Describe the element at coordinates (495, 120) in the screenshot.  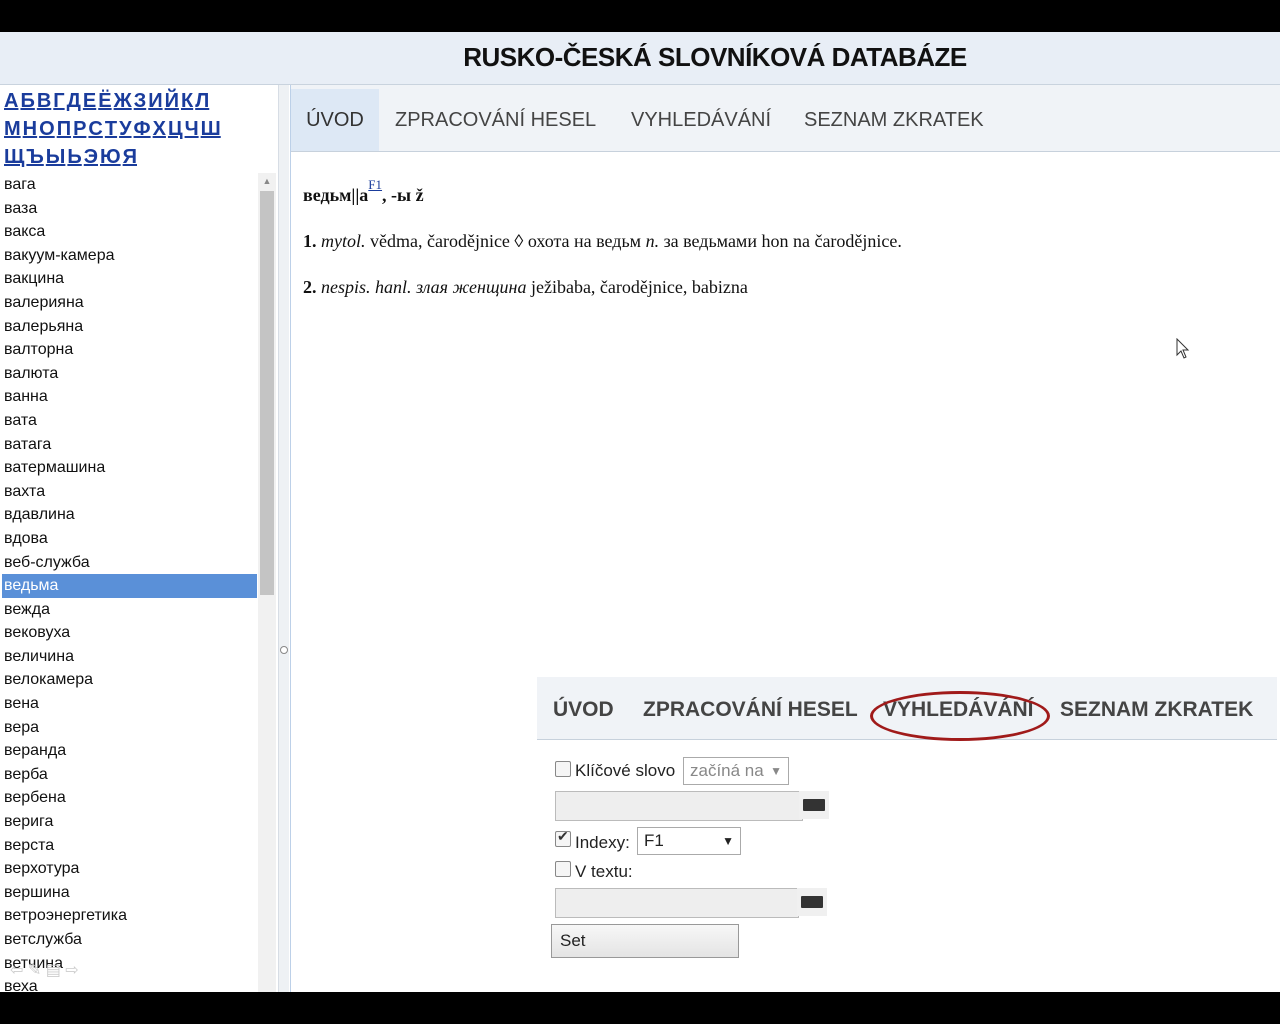
I see `tab-zpracovani-hesel: ZPRACOVÁNÍ HESEL` at that location.